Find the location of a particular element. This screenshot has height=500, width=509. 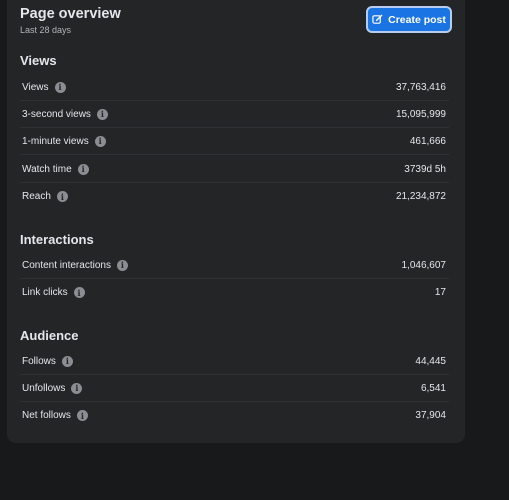

metric-value: 15,095,999 is located at coordinates (420, 114).